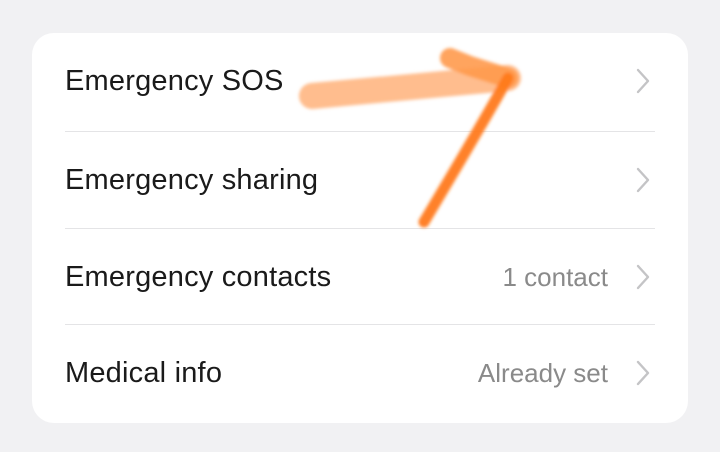  I want to click on settings-row-value: 1 contact, so click(555, 277).